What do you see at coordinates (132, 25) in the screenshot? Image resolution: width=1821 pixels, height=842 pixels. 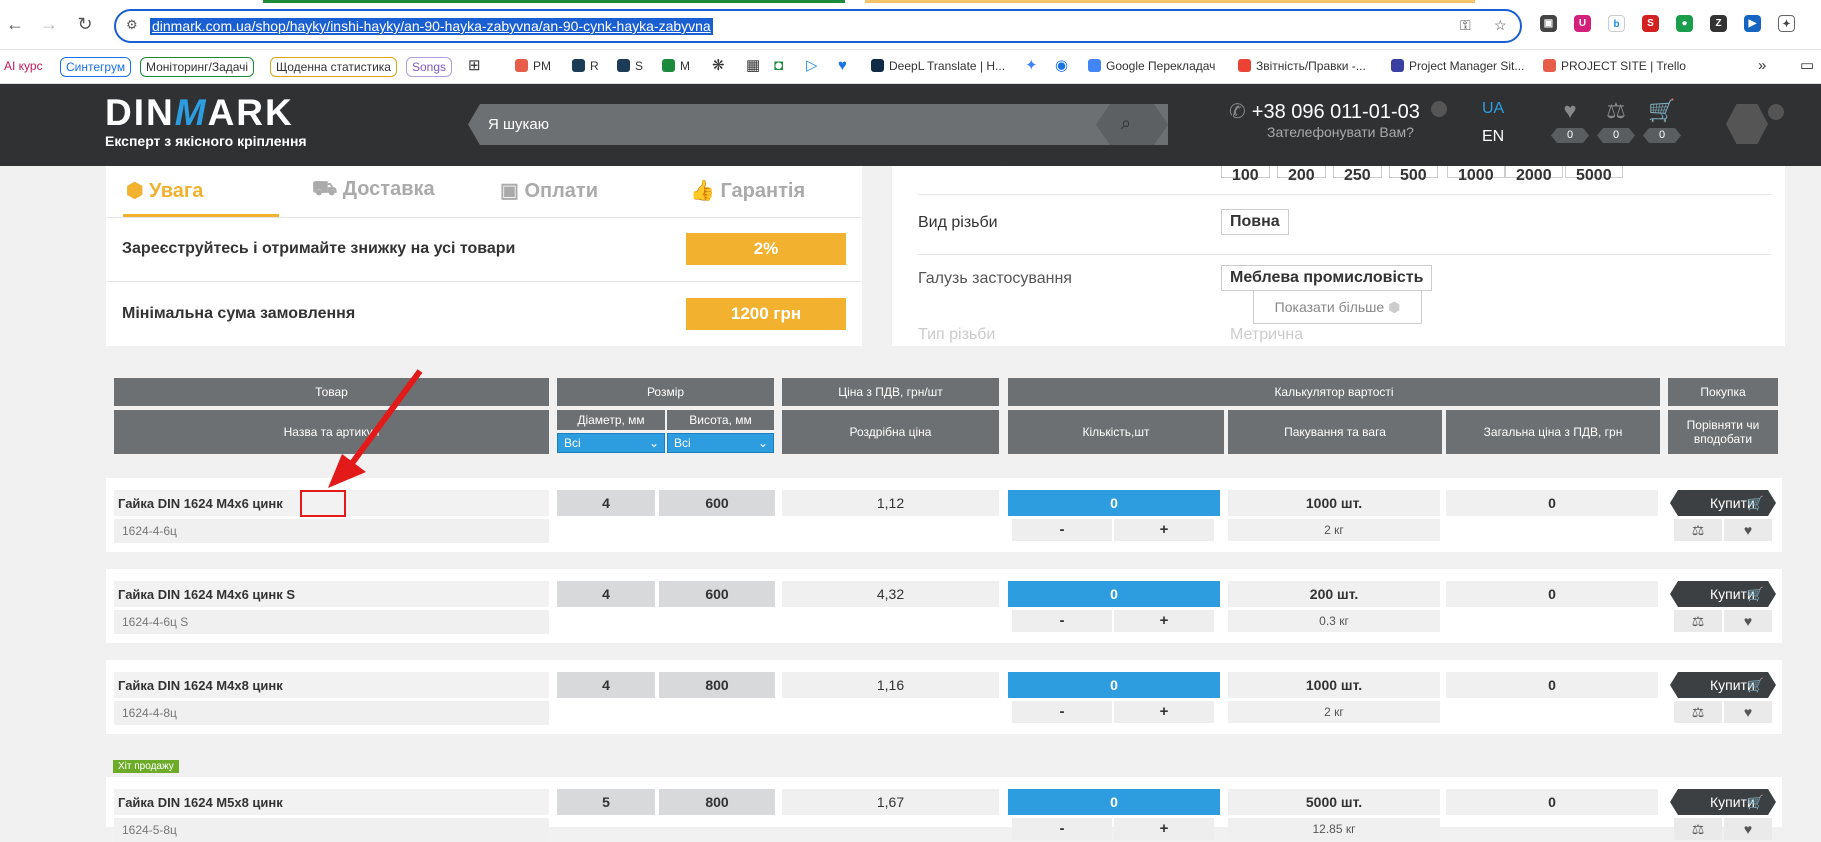 I see `site-info-icon: ⚙` at bounding box center [132, 25].